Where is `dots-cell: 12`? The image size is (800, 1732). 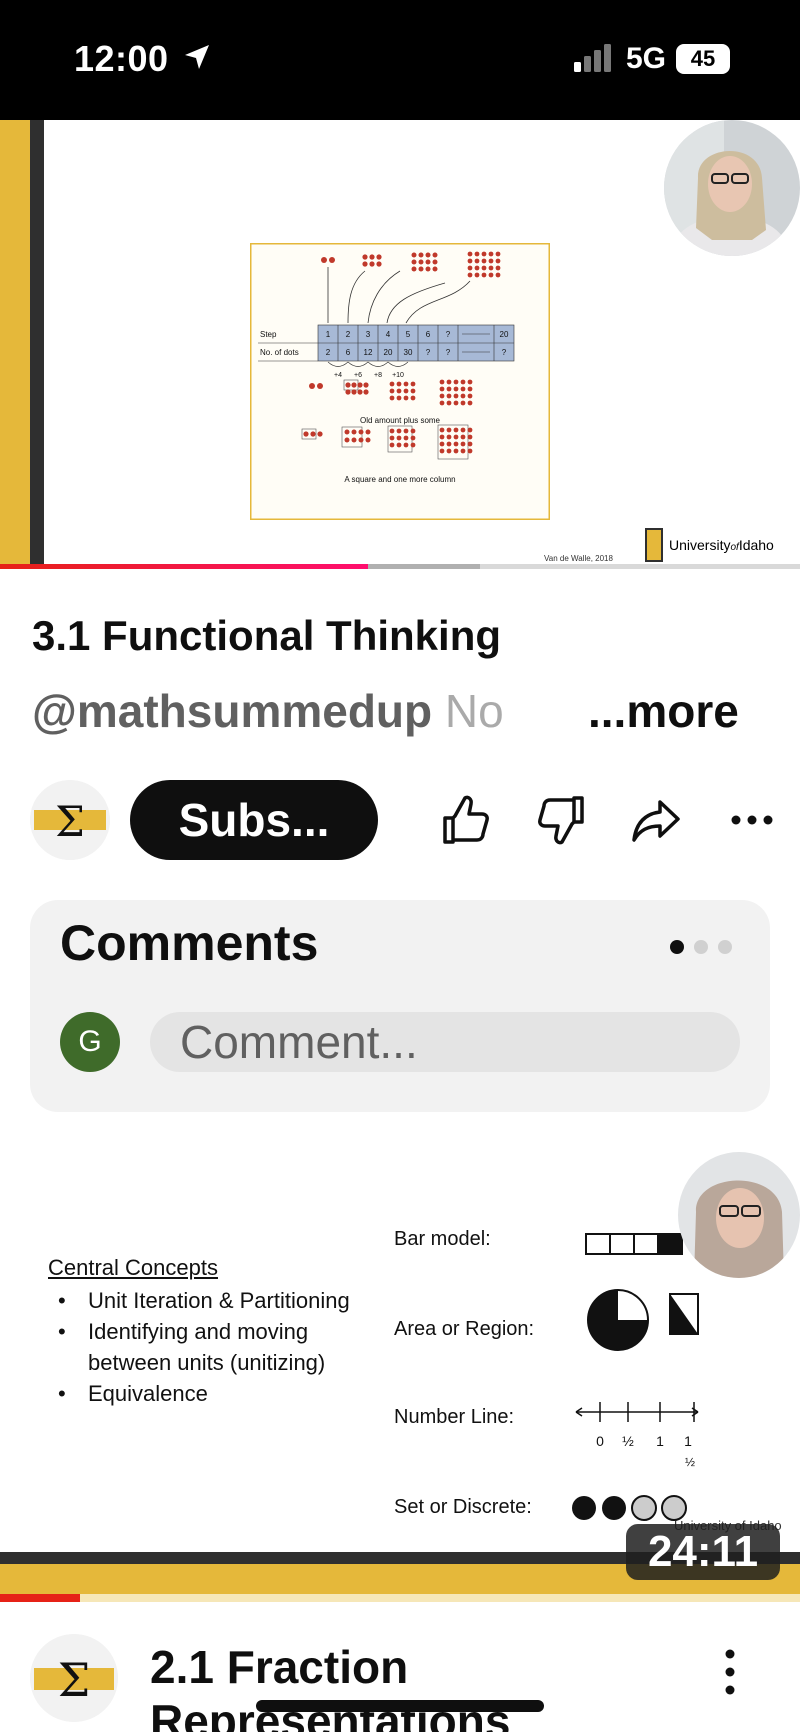
dots-cell: 12 is located at coordinates (368, 352).